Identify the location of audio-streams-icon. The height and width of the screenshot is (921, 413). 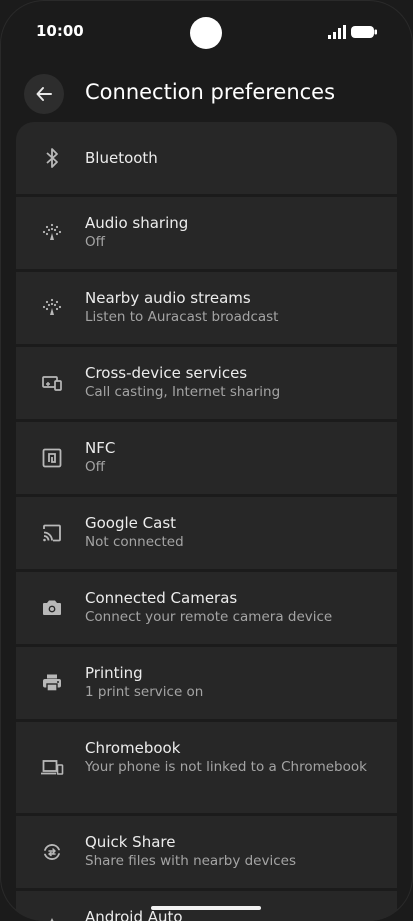
(52, 308).